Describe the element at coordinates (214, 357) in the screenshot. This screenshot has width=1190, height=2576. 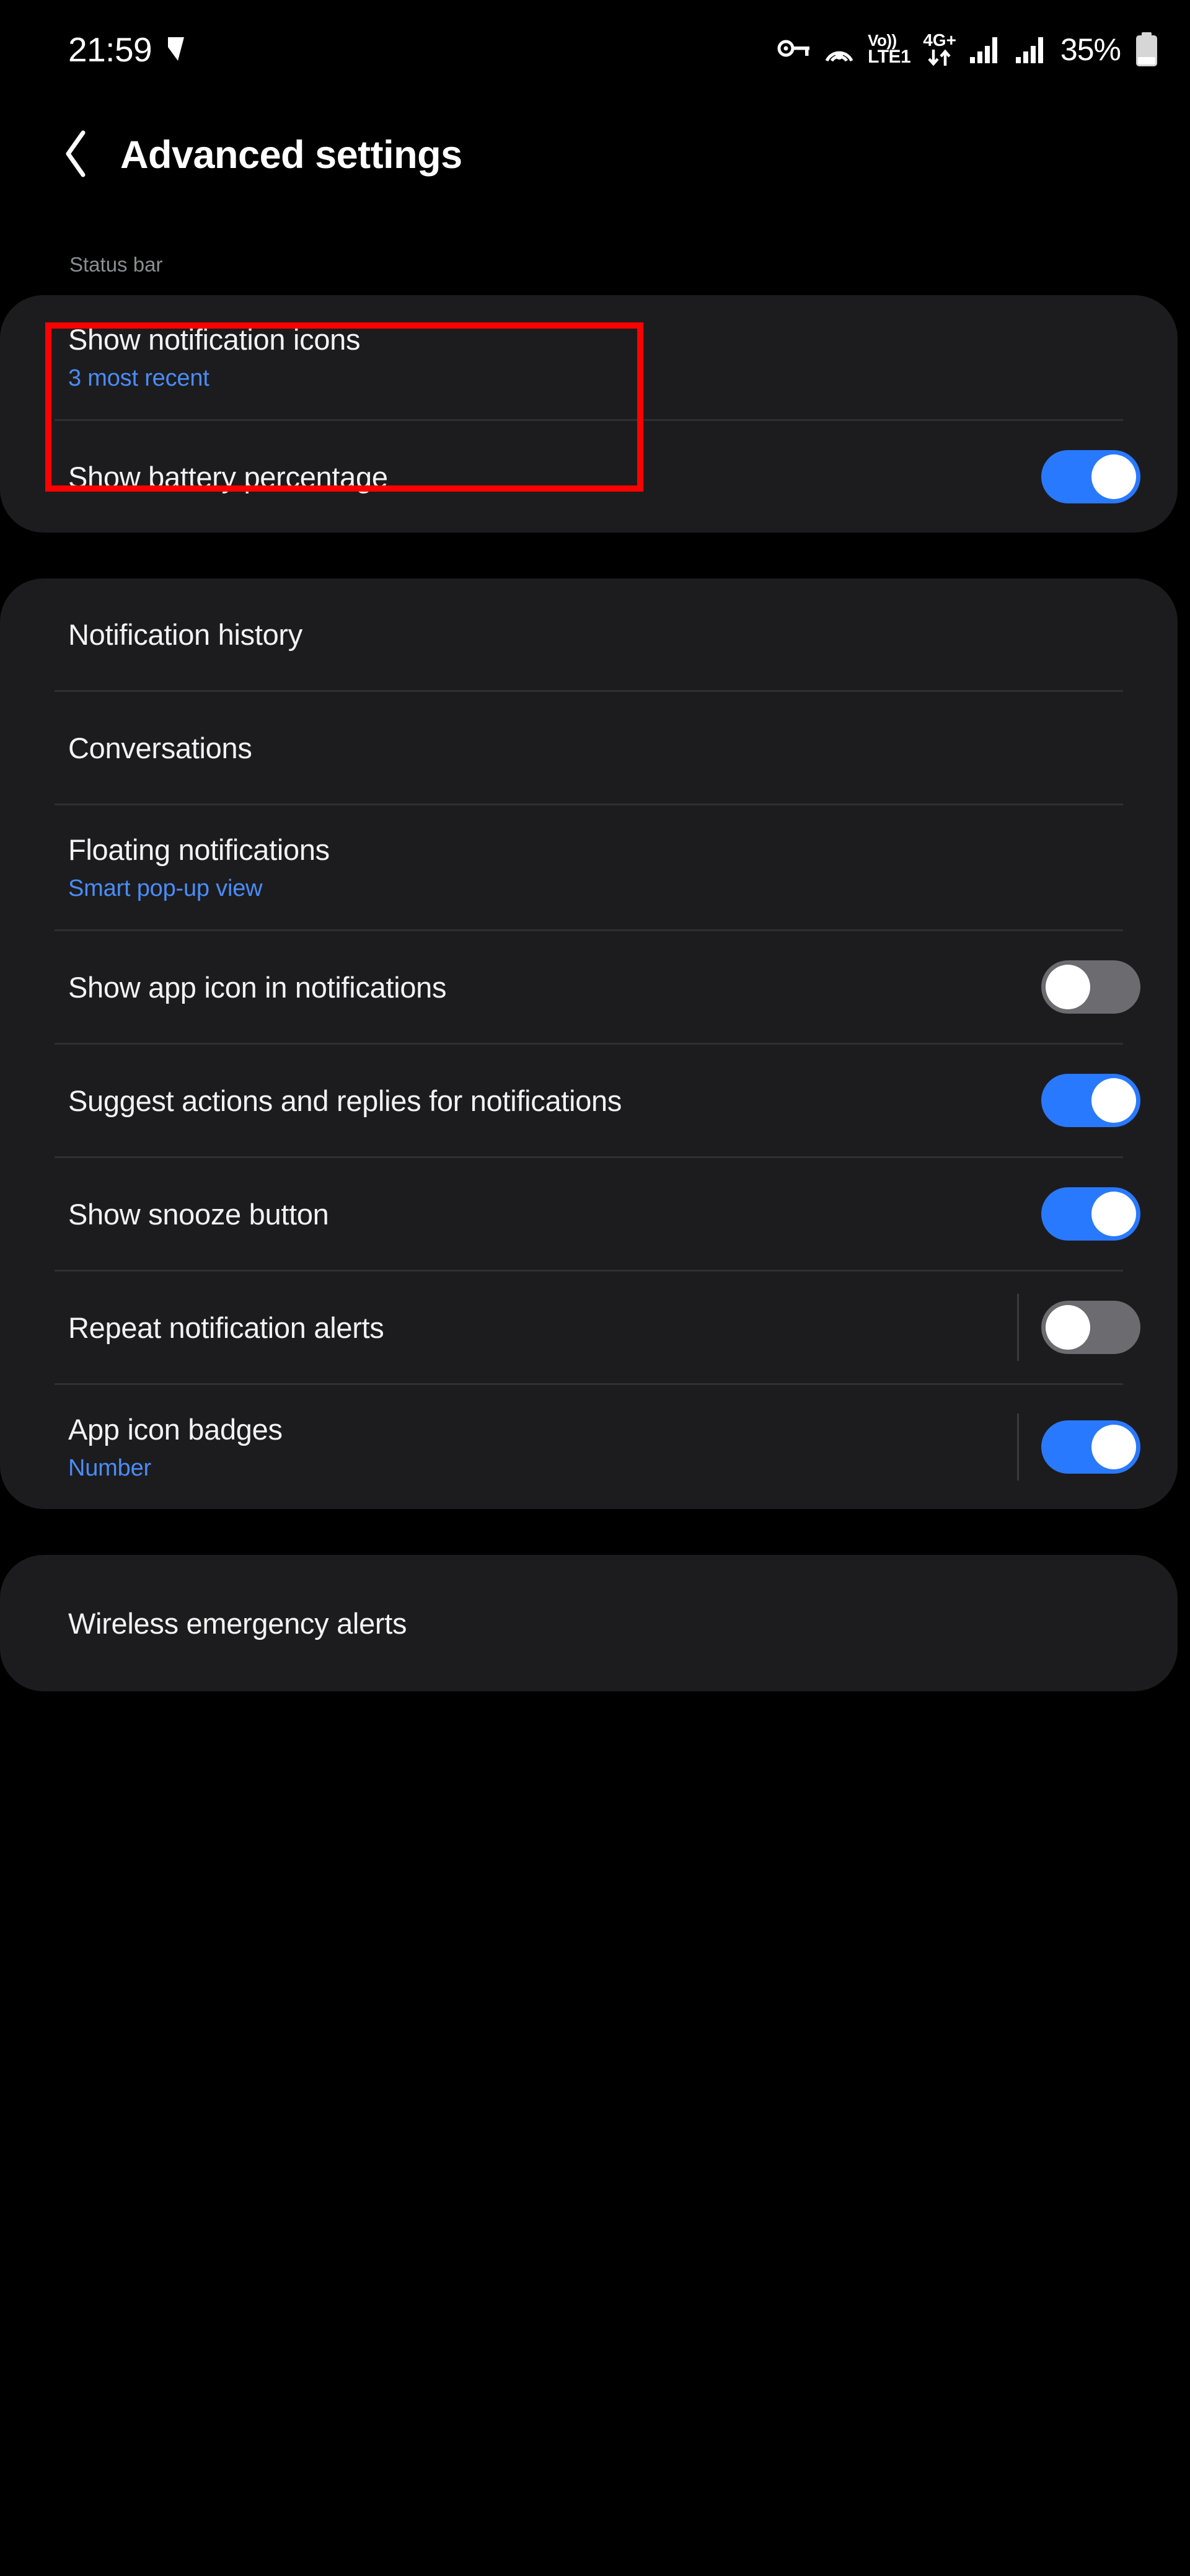
I see `row-text-group: Show notification icons 3 most recent` at that location.